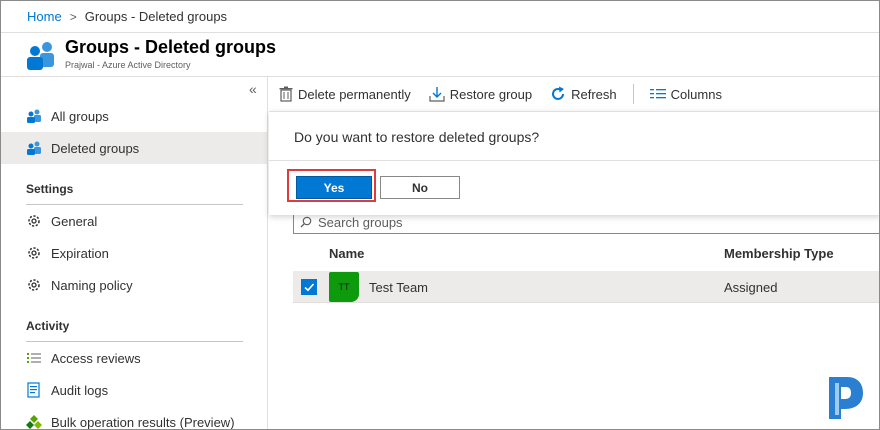 Image resolution: width=880 pixels, height=430 pixels. Describe the element at coordinates (779, 253) in the screenshot. I see `column-header-membership-type: Membership Type` at that location.